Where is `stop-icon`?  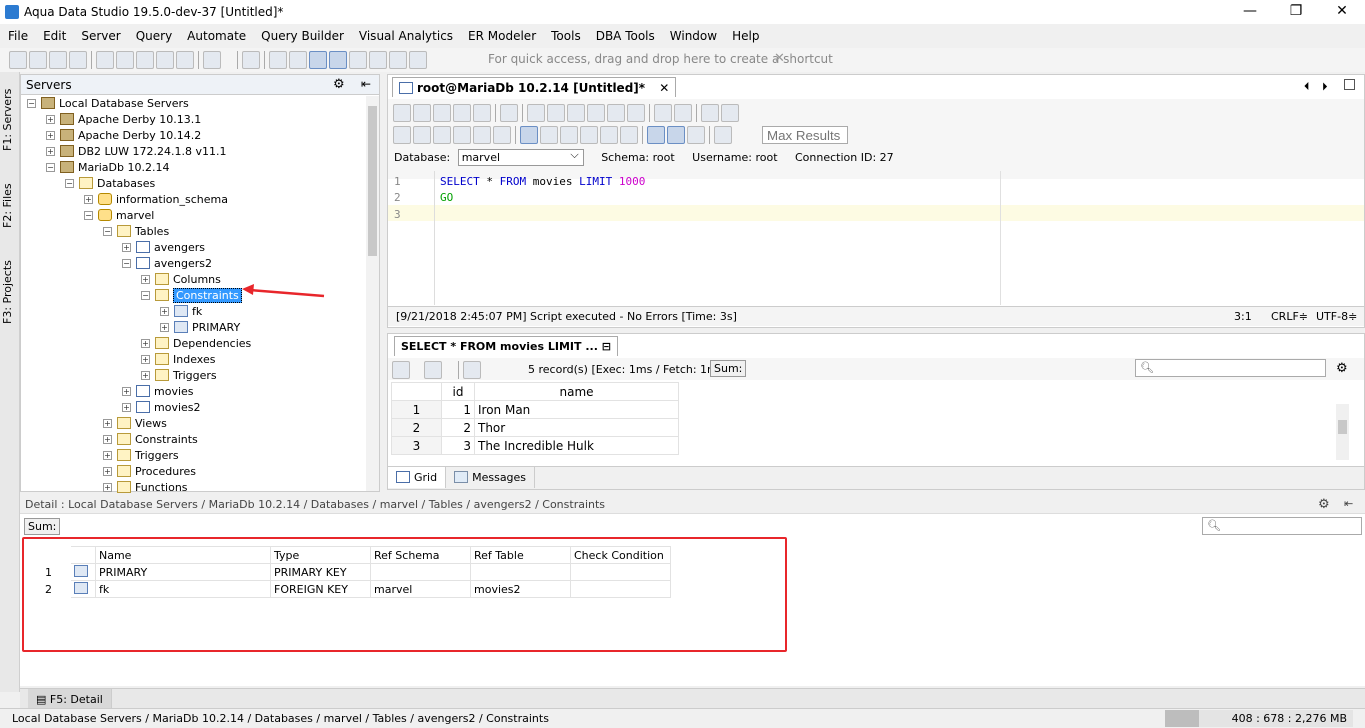 stop-icon is located at coordinates (502, 135).